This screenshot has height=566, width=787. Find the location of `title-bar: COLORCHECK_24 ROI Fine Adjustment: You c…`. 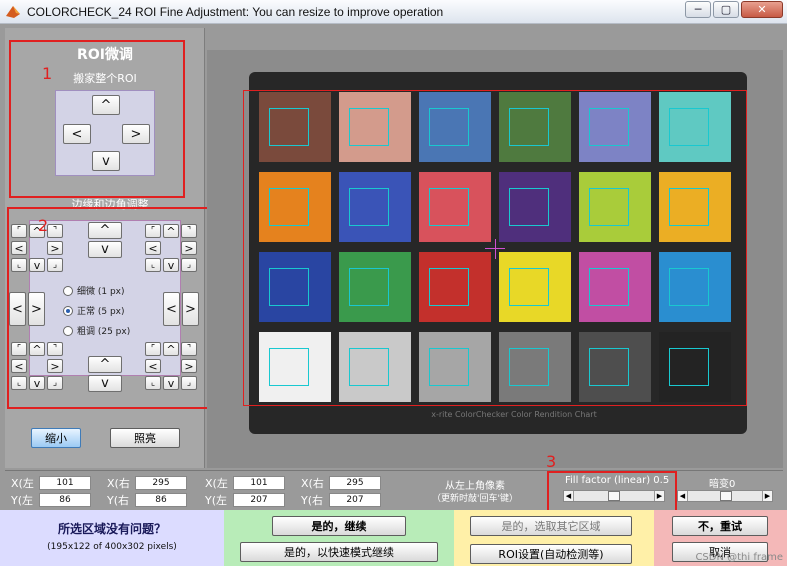

title-bar: COLORCHECK_24 ROI Fine Adjustment: You c… is located at coordinates (393, 12).